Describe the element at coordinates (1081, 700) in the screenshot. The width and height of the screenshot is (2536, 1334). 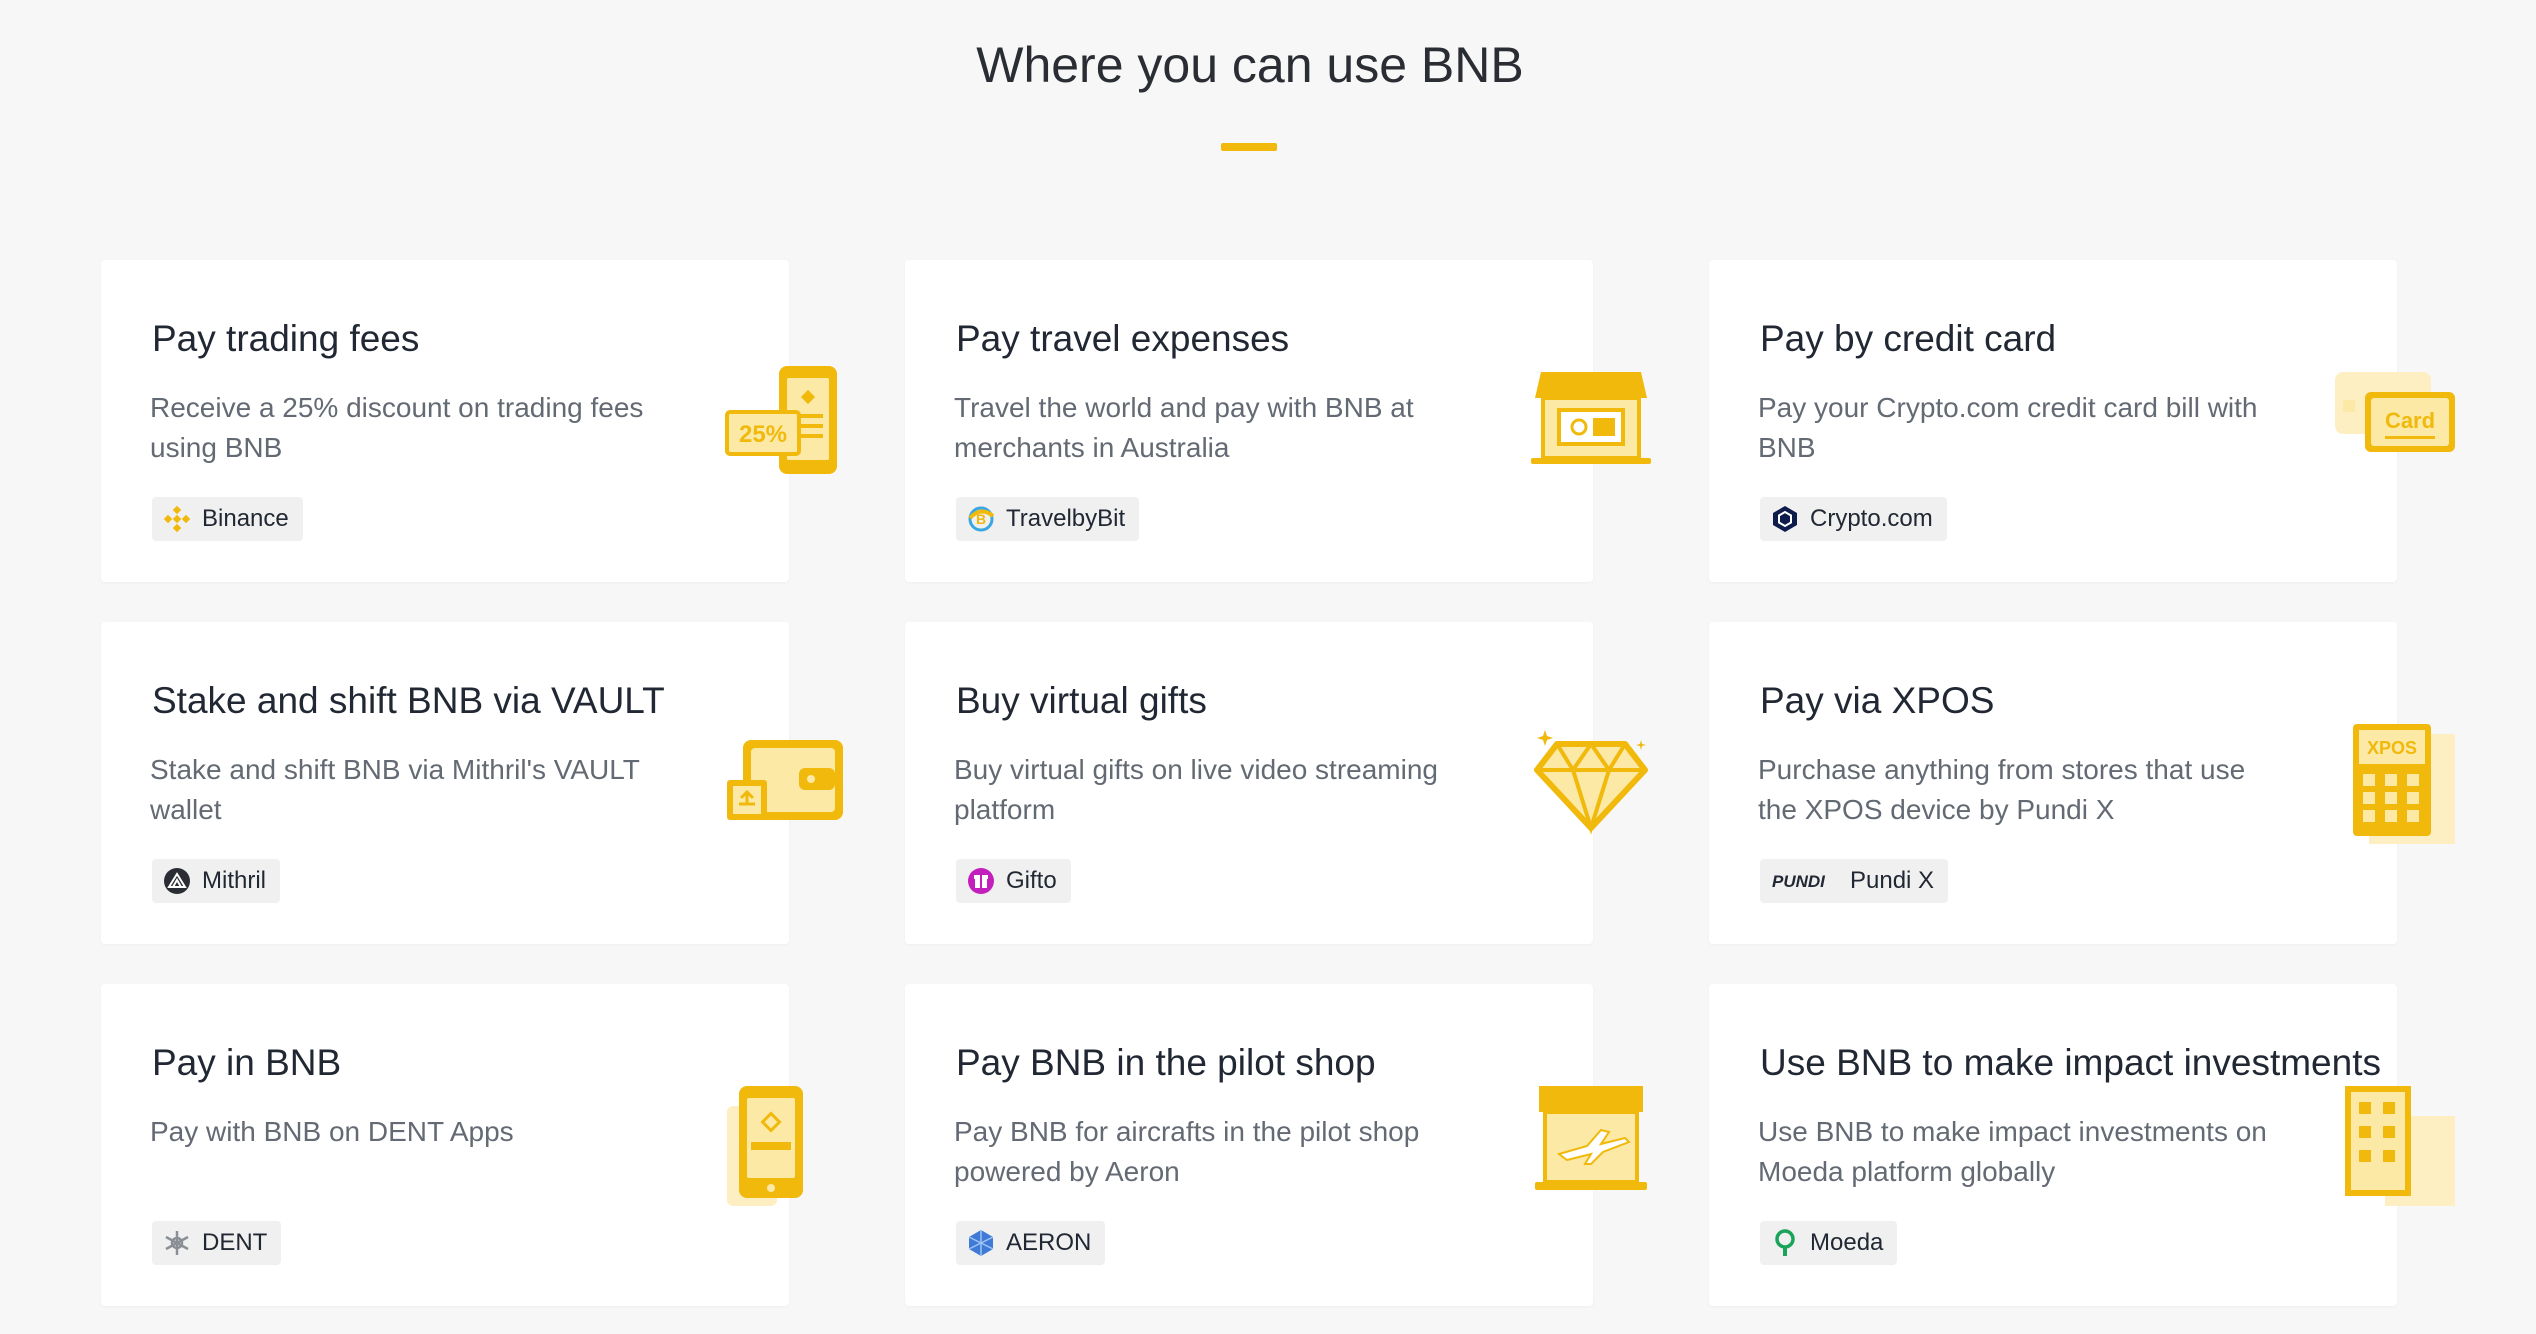
I see `card-title: Buy virtual gifts` at that location.